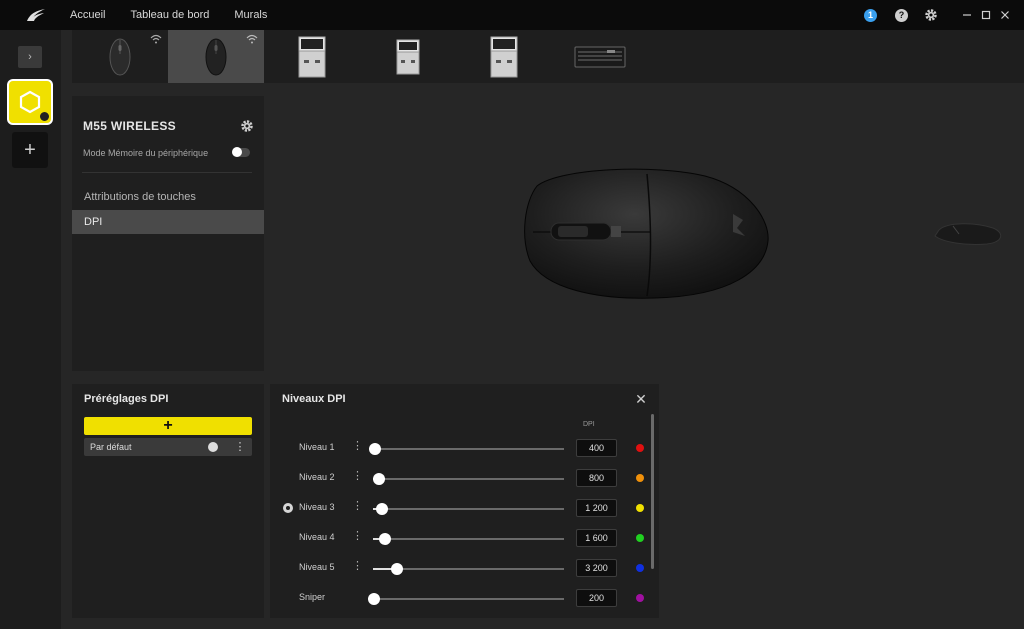 The width and height of the screenshot is (1024, 629). What do you see at coordinates (168, 426) in the screenshot?
I see `add-preset-button: +` at bounding box center [168, 426].